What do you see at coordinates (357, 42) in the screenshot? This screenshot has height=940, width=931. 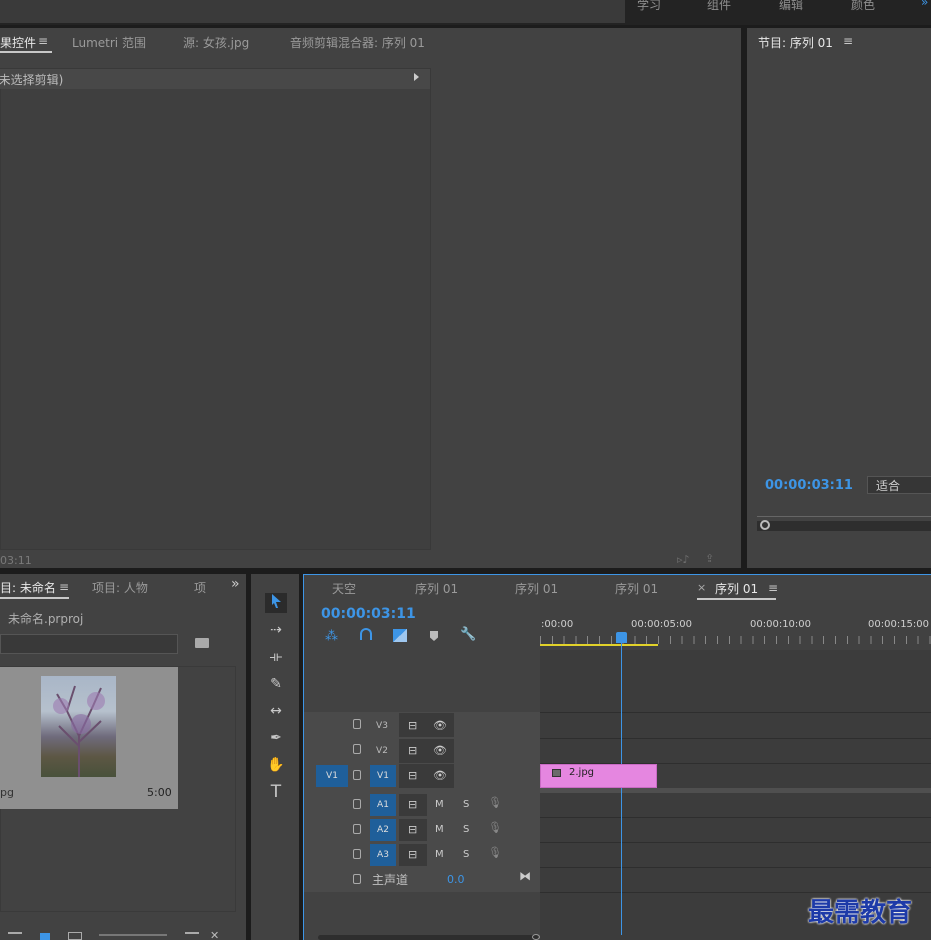 I see `tab-audio-clip-mixer: 音频剪辑混合器: 序列 01` at bounding box center [357, 42].